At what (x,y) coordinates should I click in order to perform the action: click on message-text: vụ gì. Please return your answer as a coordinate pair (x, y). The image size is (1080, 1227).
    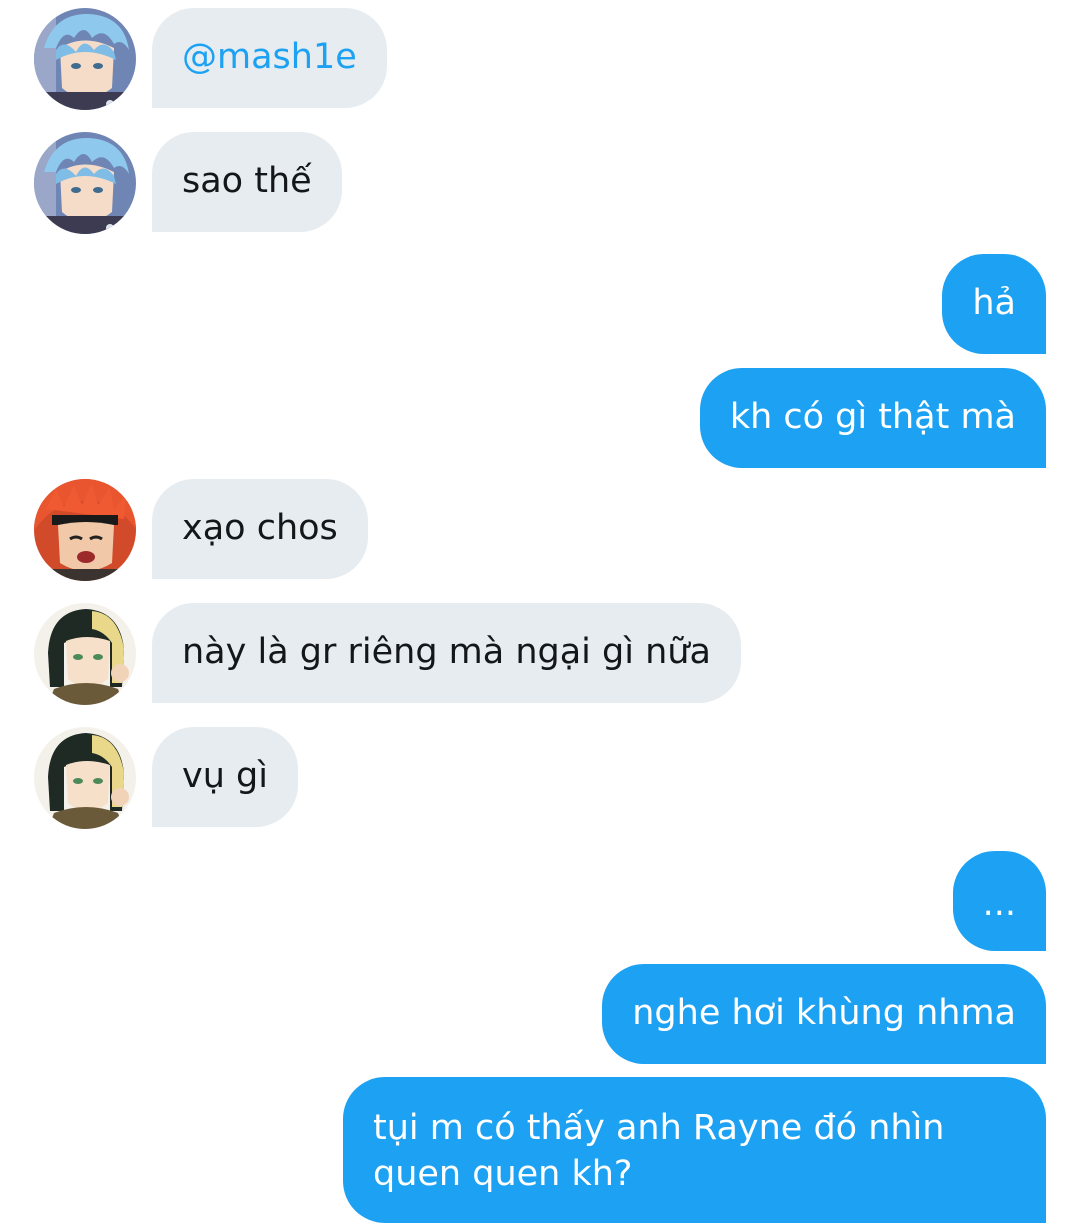
    Looking at the image, I should click on (225, 776).